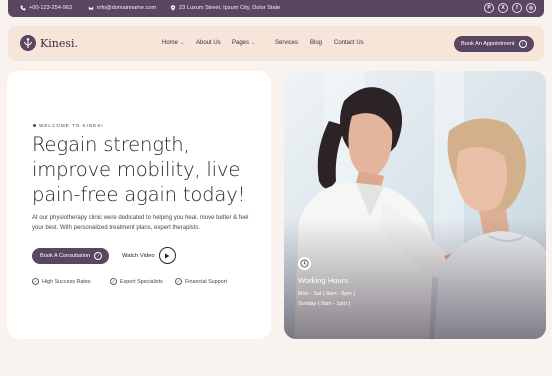 The width and height of the screenshot is (552, 376). Describe the element at coordinates (489, 8) in the screenshot. I see `pinterest-icon: P` at that location.